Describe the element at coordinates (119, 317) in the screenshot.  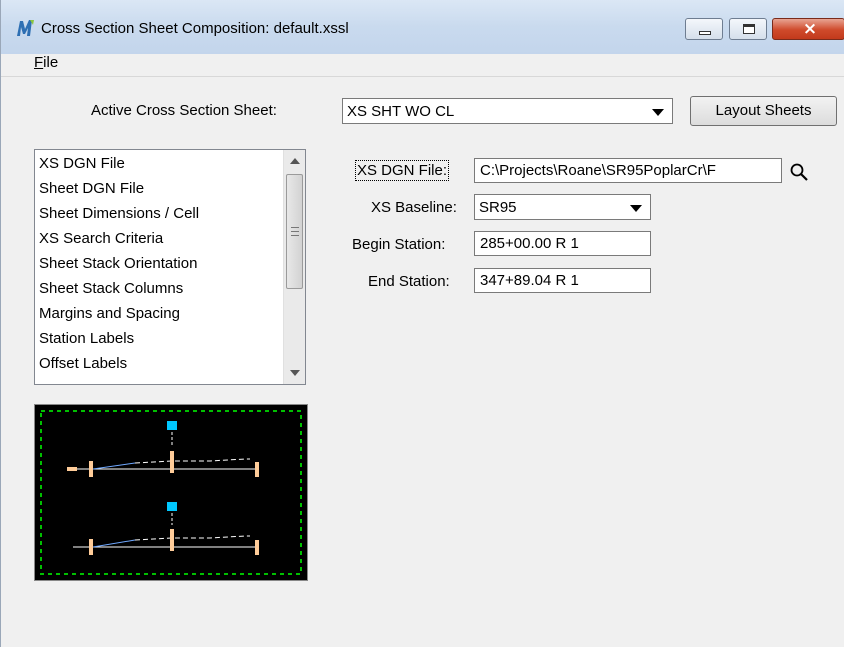
I see `list-item: Margins and Spacing` at that location.